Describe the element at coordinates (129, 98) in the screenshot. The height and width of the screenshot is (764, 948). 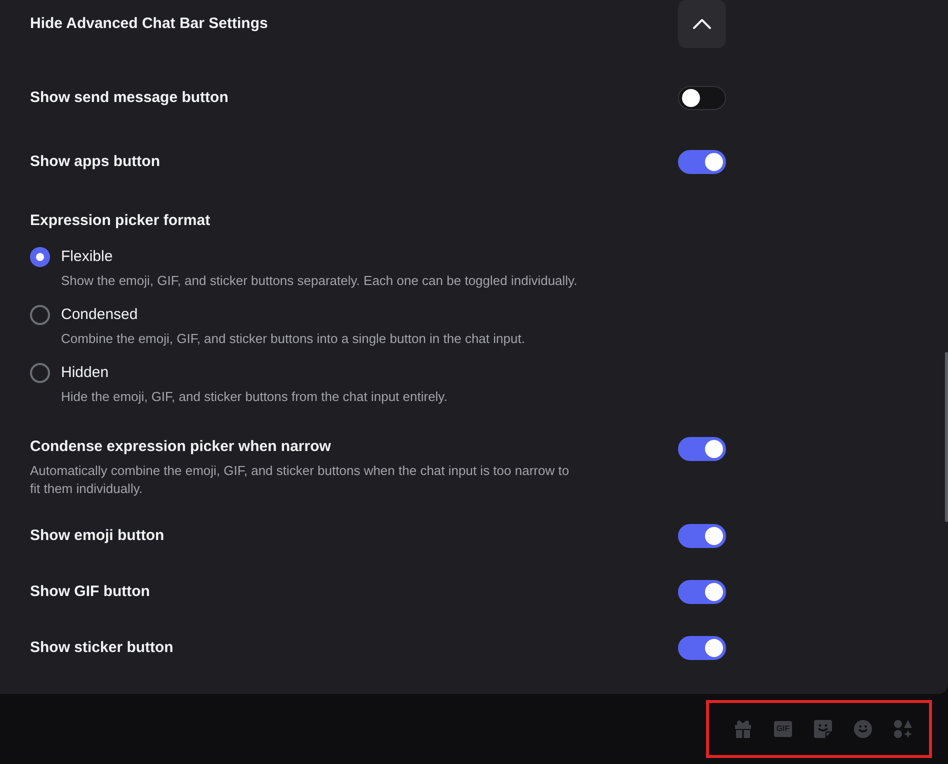
I see `setting-label: Show send message button` at that location.